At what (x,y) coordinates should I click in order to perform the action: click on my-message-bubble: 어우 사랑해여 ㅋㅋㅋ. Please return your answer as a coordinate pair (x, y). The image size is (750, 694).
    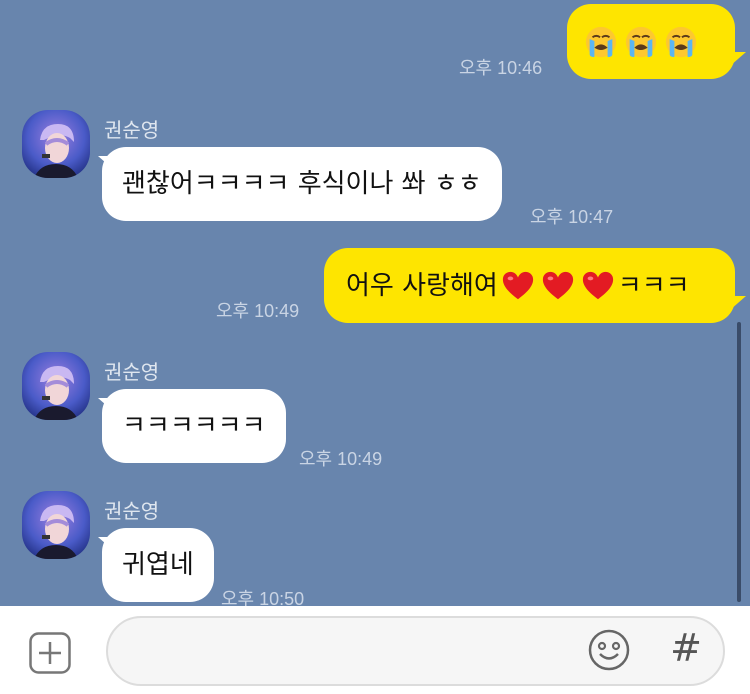
    Looking at the image, I should click on (529, 285).